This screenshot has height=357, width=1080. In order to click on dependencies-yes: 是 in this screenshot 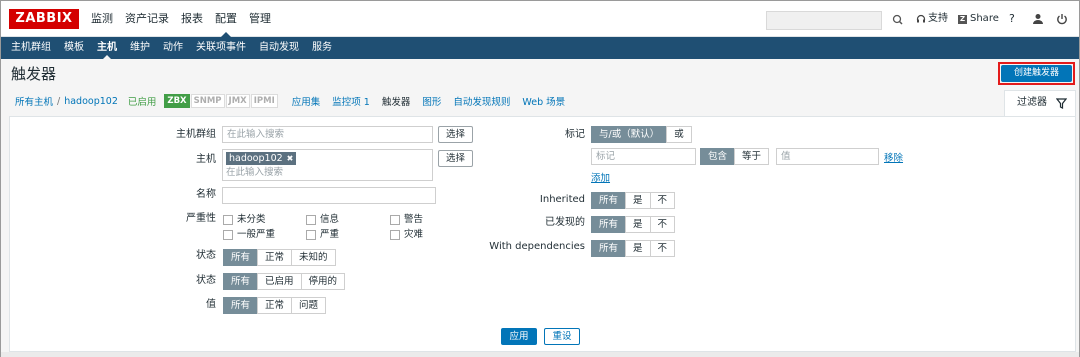, I will do `click(638, 248)`.